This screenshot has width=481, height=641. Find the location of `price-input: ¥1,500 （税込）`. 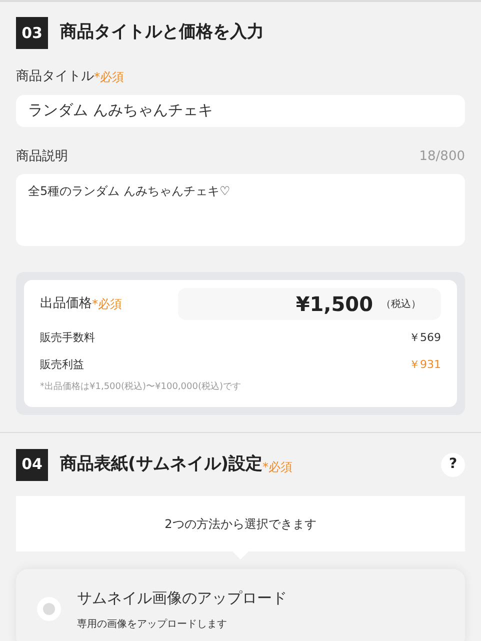

price-input: ¥1,500 （税込） is located at coordinates (309, 304).